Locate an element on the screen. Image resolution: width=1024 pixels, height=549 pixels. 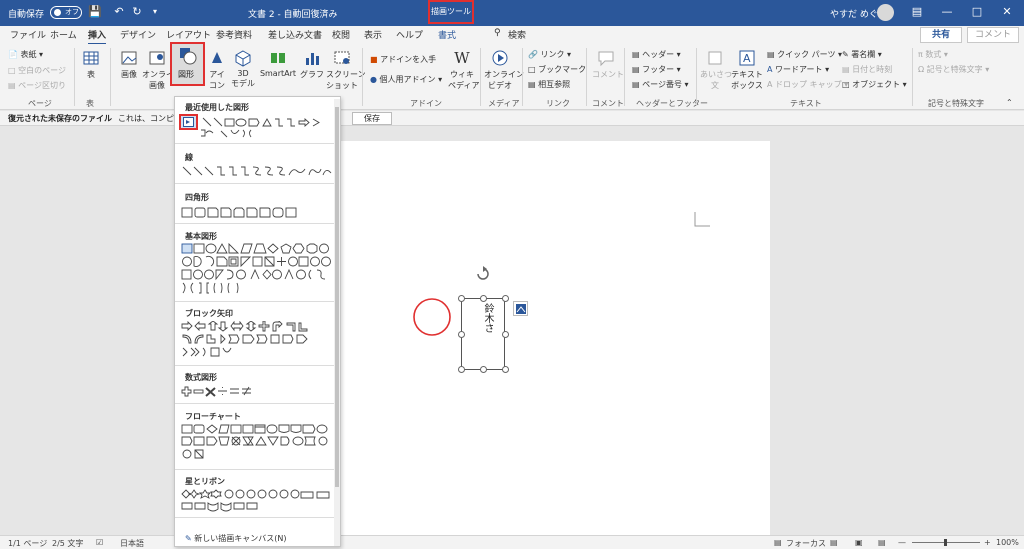
save-icon: 💾 is located at coordinates (95, 12).